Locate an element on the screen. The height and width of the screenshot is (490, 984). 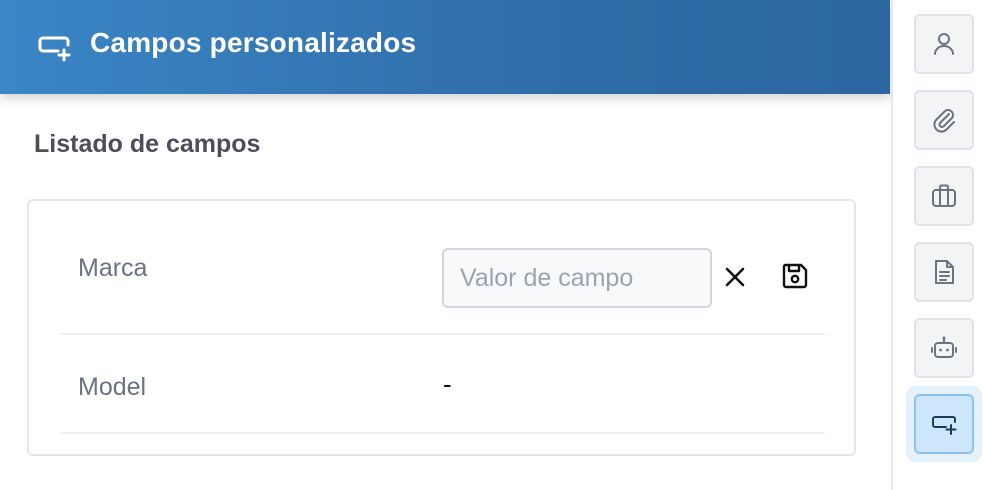
page-title: Campos personalizados is located at coordinates (253, 42).